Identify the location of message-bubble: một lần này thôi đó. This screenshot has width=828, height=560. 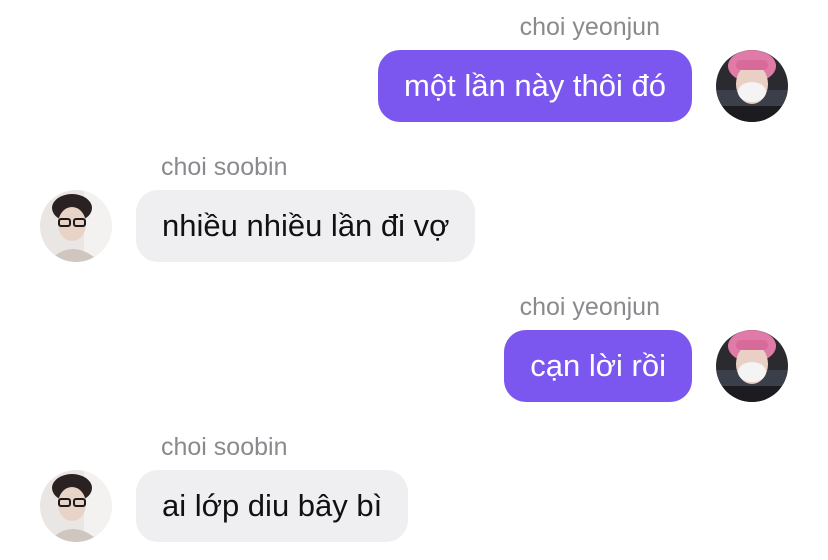
(535, 86).